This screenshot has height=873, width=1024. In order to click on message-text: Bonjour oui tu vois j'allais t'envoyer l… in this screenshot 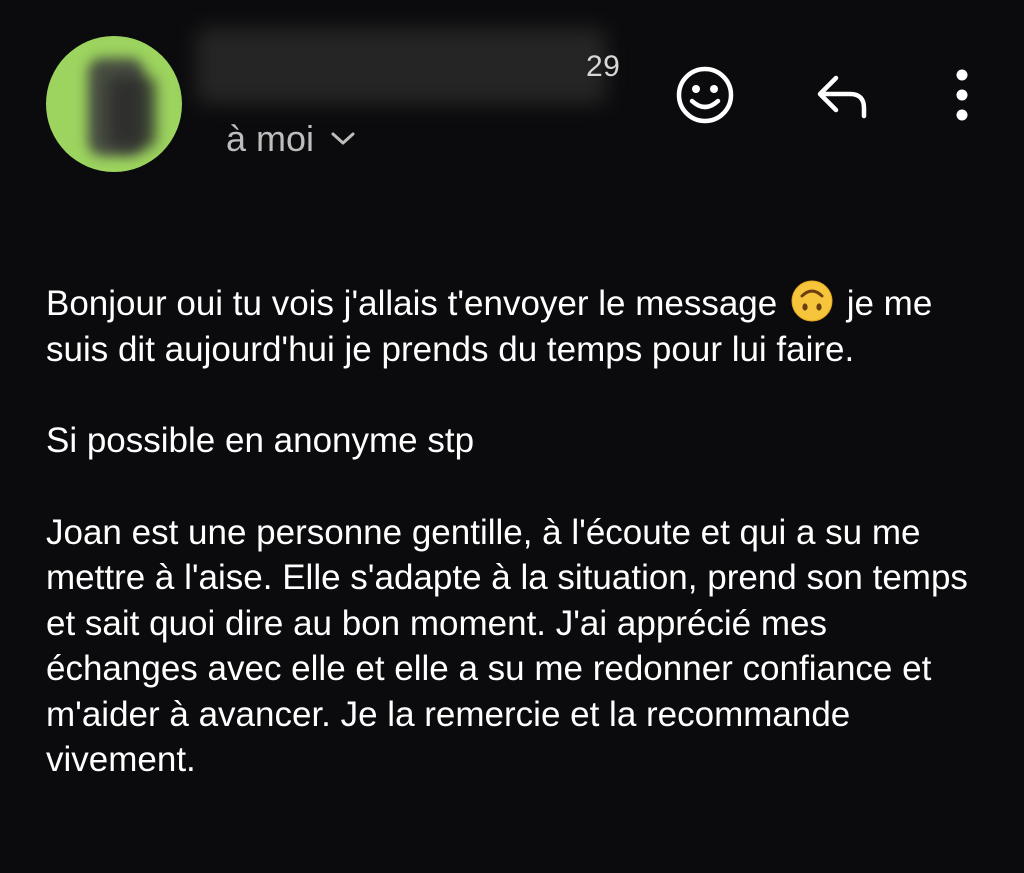, I will do `click(412, 303)`.